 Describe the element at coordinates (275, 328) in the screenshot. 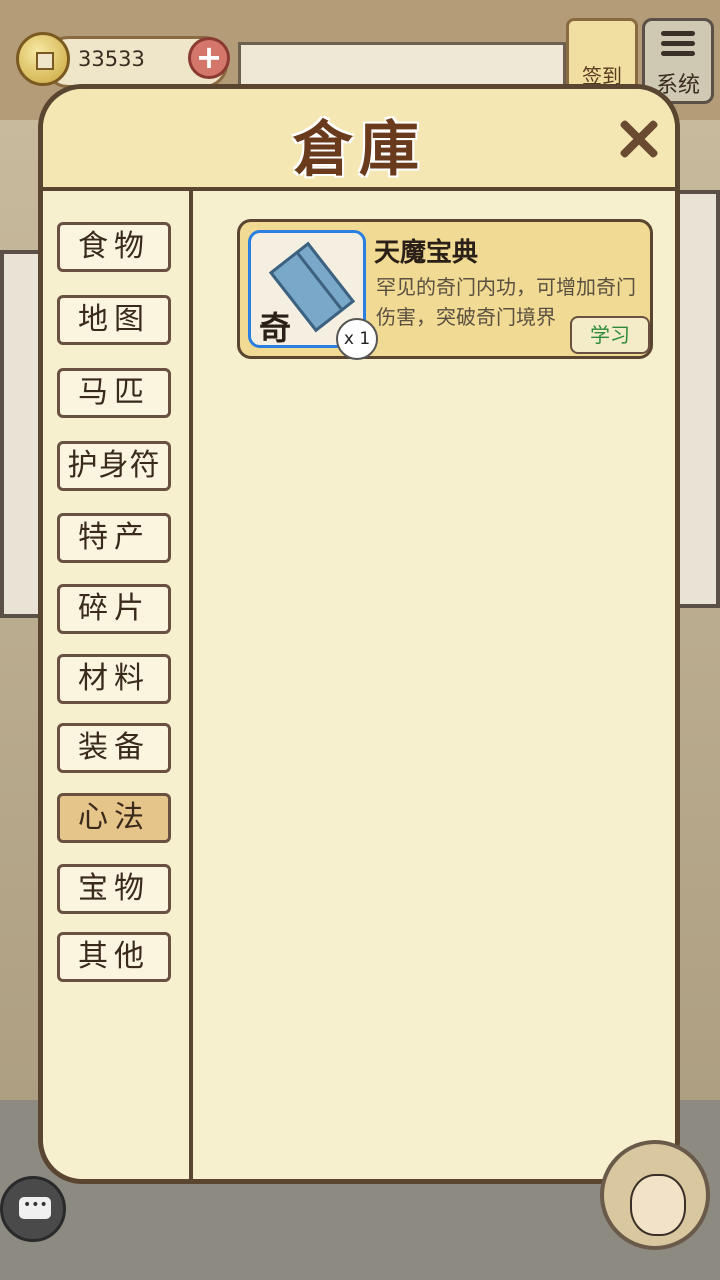

I see `item-type-mark: 奇` at that location.